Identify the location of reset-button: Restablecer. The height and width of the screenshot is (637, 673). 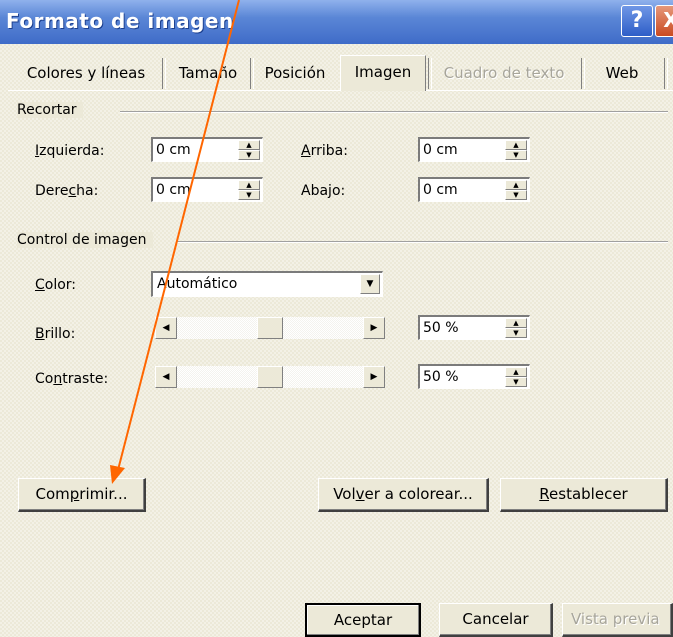
(584, 495).